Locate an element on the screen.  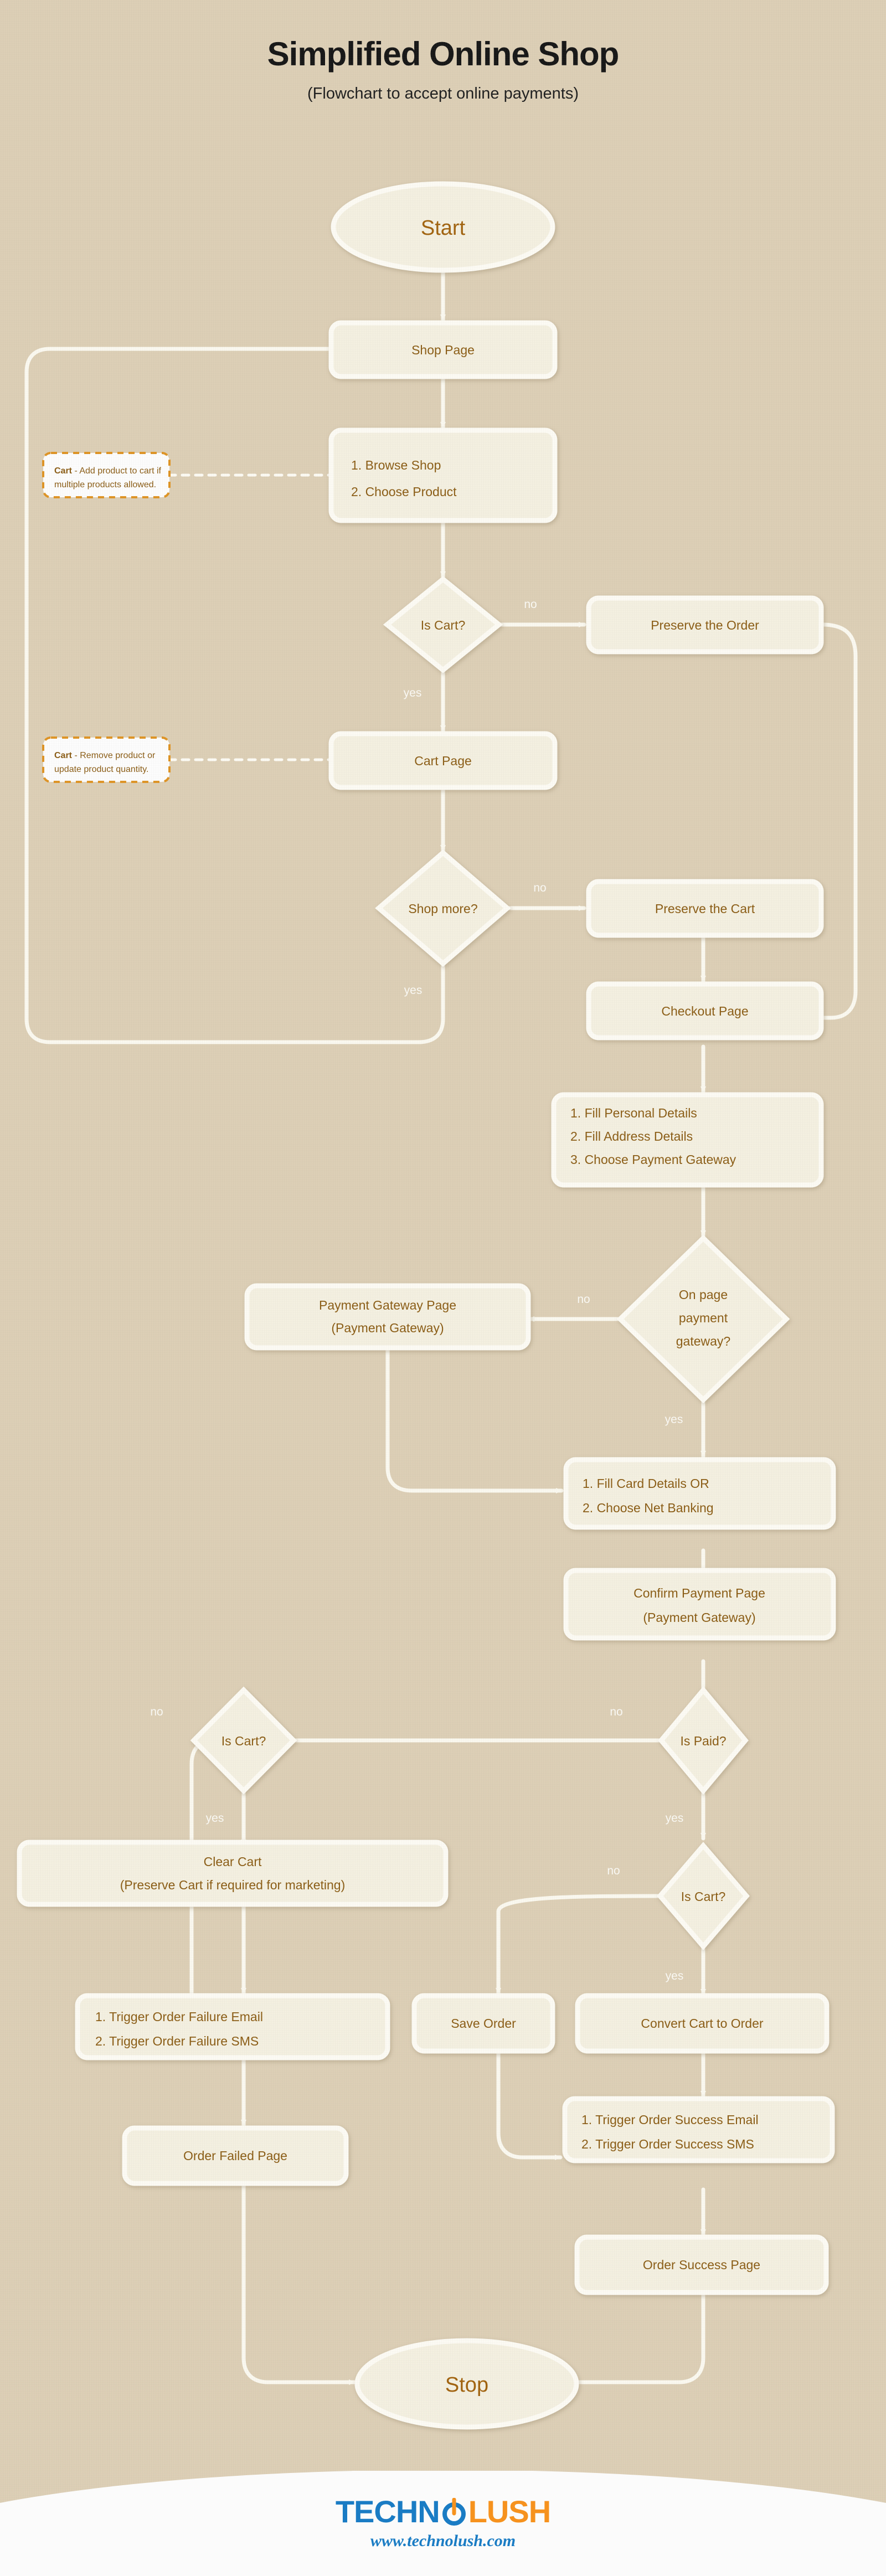
edge-save-order-to-success is located at coordinates (529, 2104).